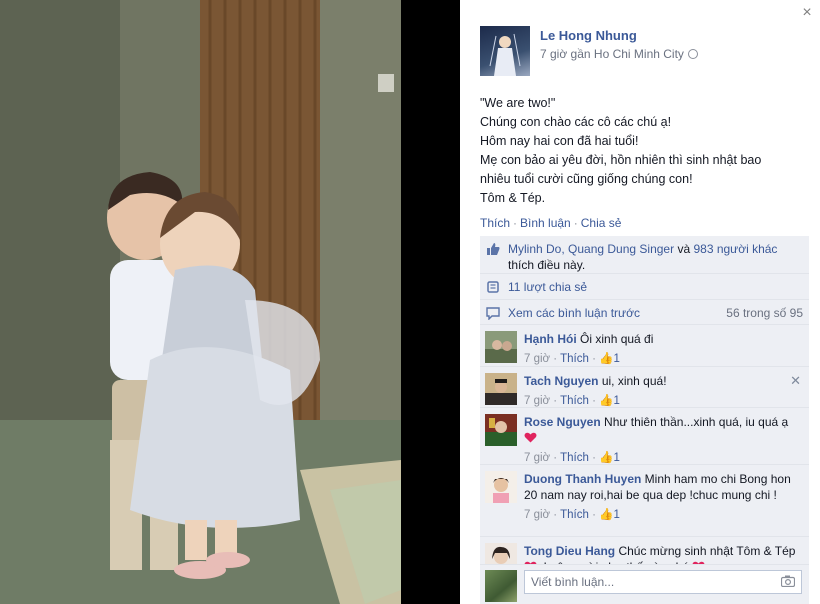  I want to click on post-time-location: 7 giờ gần Ho Chi Minh City, so click(612, 54).